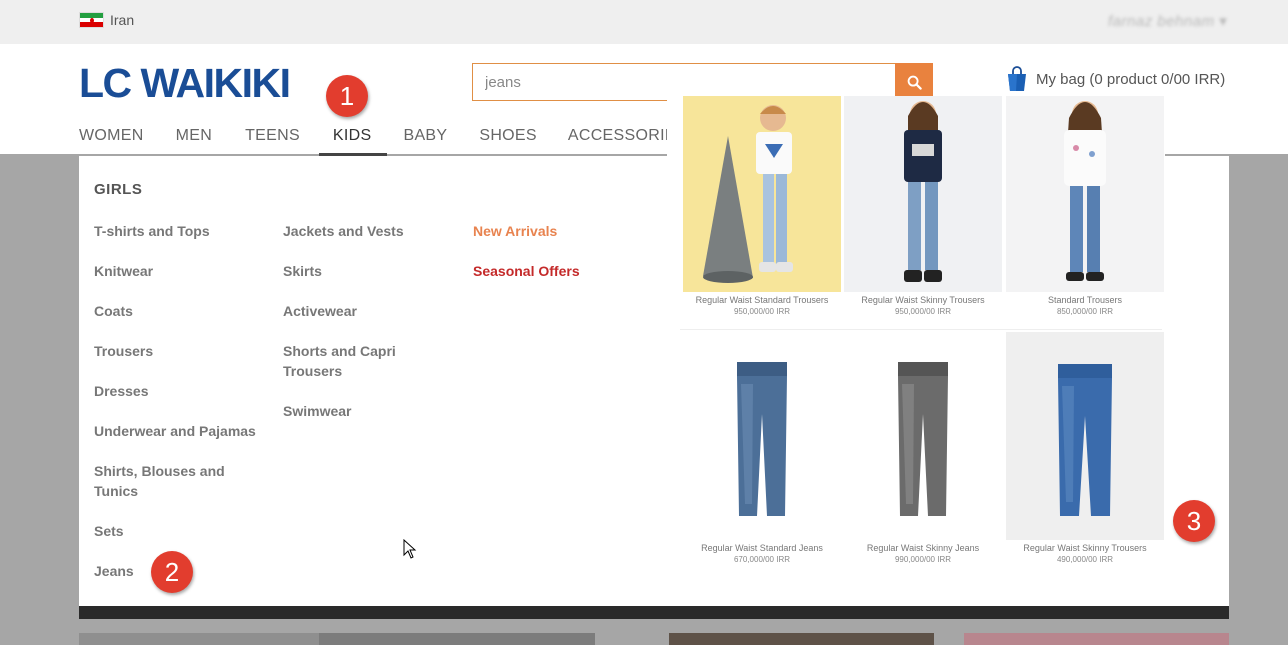  Describe the element at coordinates (1131, 79) in the screenshot. I see `bag-summary: My bag (0 product 0/00 IRR)` at that location.